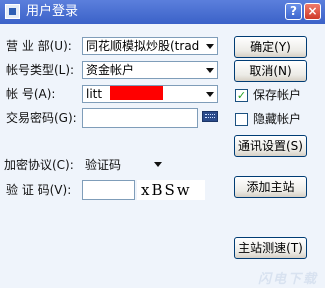 This screenshot has height=288, width=325. I want to click on window-title: 用户登录, so click(52, 11).